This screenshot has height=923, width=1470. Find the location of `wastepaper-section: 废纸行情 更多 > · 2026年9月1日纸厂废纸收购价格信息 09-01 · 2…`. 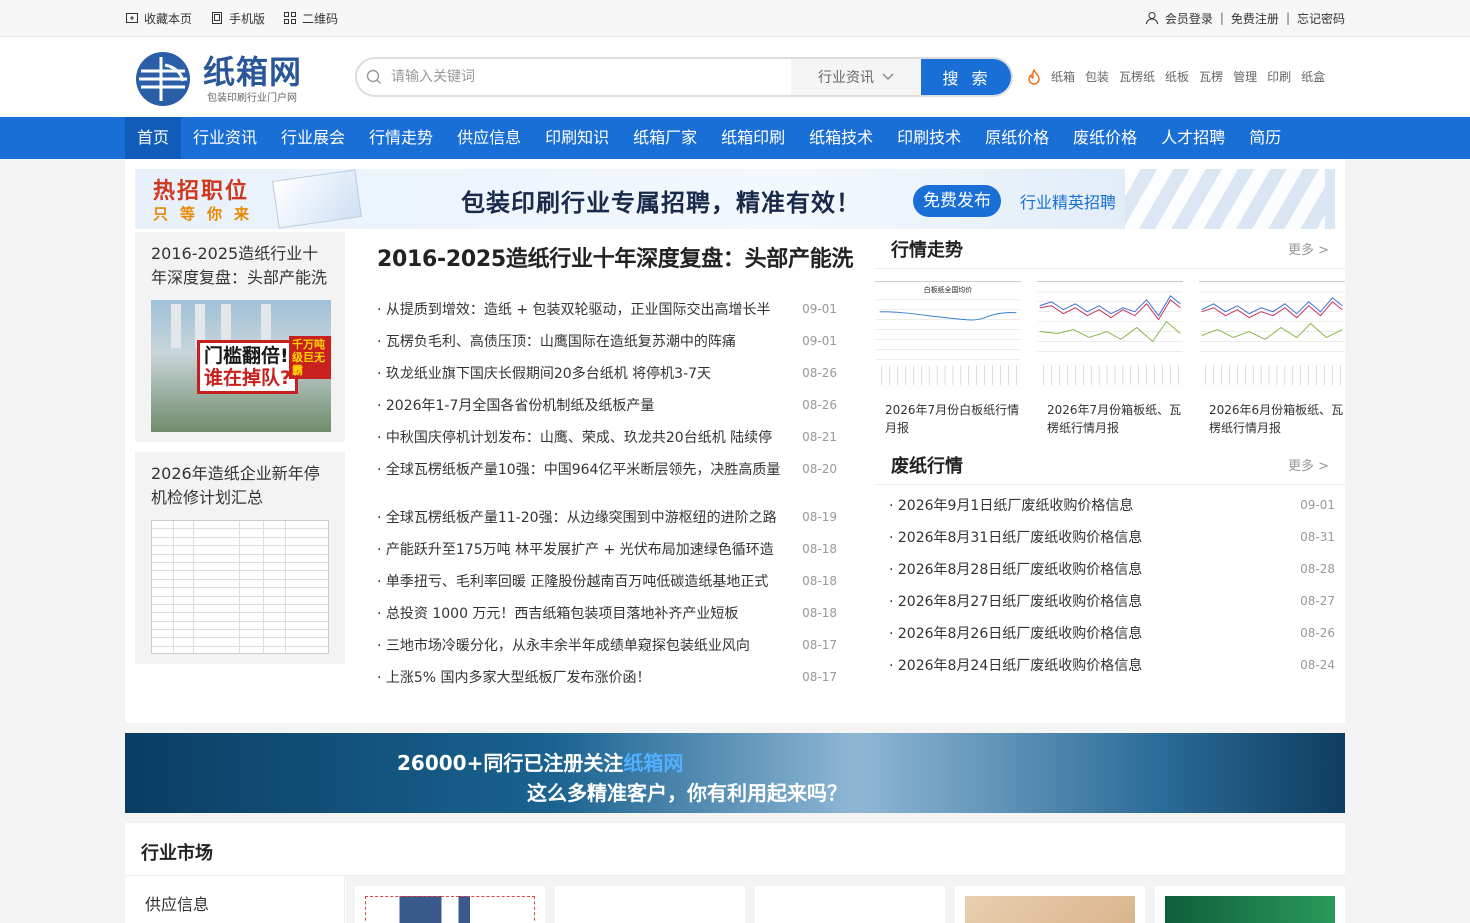

wastepaper-section: 废纸行情 更多 > · 2026年9月1日纸厂废纸收购价格信息 09-01 · 2… is located at coordinates (1110, 563).